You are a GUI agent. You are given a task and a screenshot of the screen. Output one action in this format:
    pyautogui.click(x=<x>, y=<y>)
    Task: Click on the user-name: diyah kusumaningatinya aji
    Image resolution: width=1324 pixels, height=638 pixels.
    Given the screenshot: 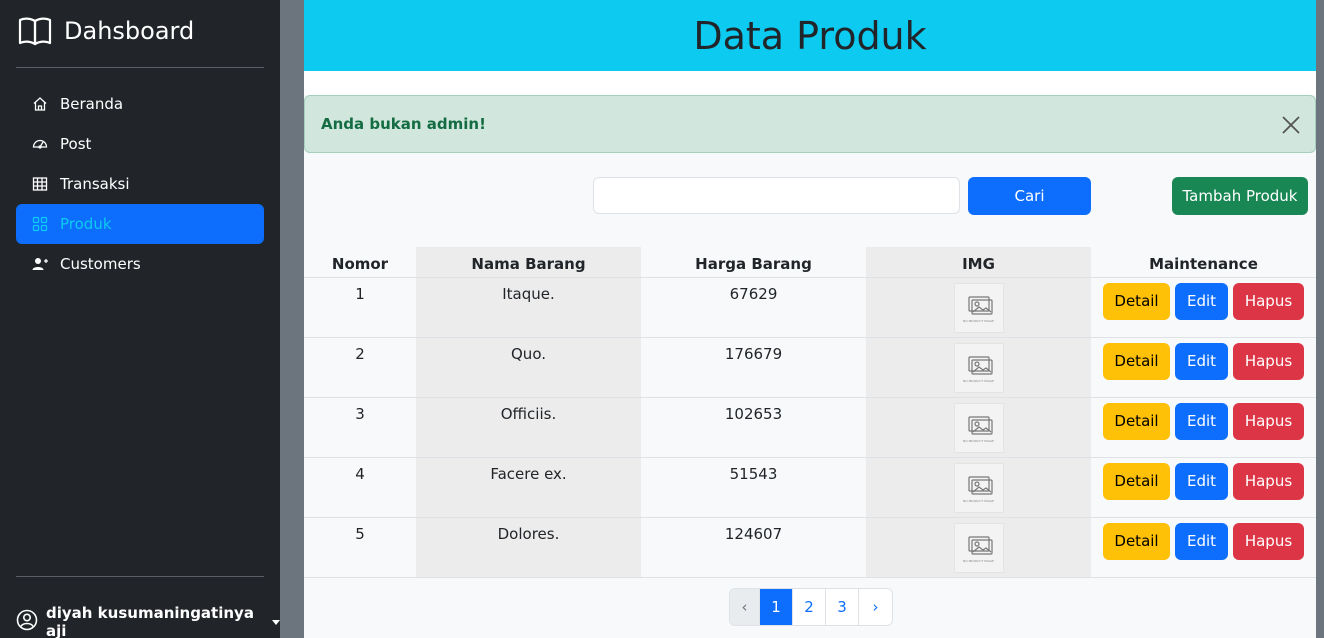 What is the action you would take?
    pyautogui.click(x=150, y=621)
    